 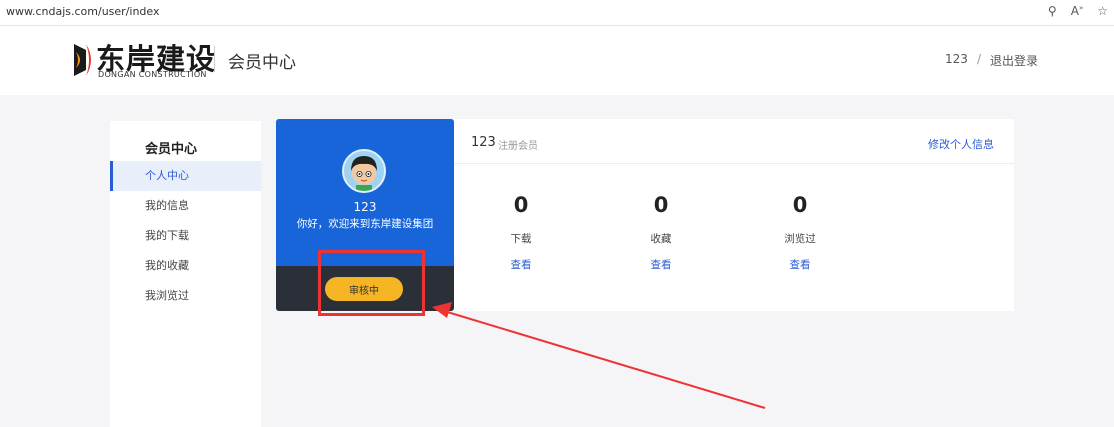 What do you see at coordinates (800, 264) in the screenshot?
I see `view-browsed-link: 查看` at bounding box center [800, 264].